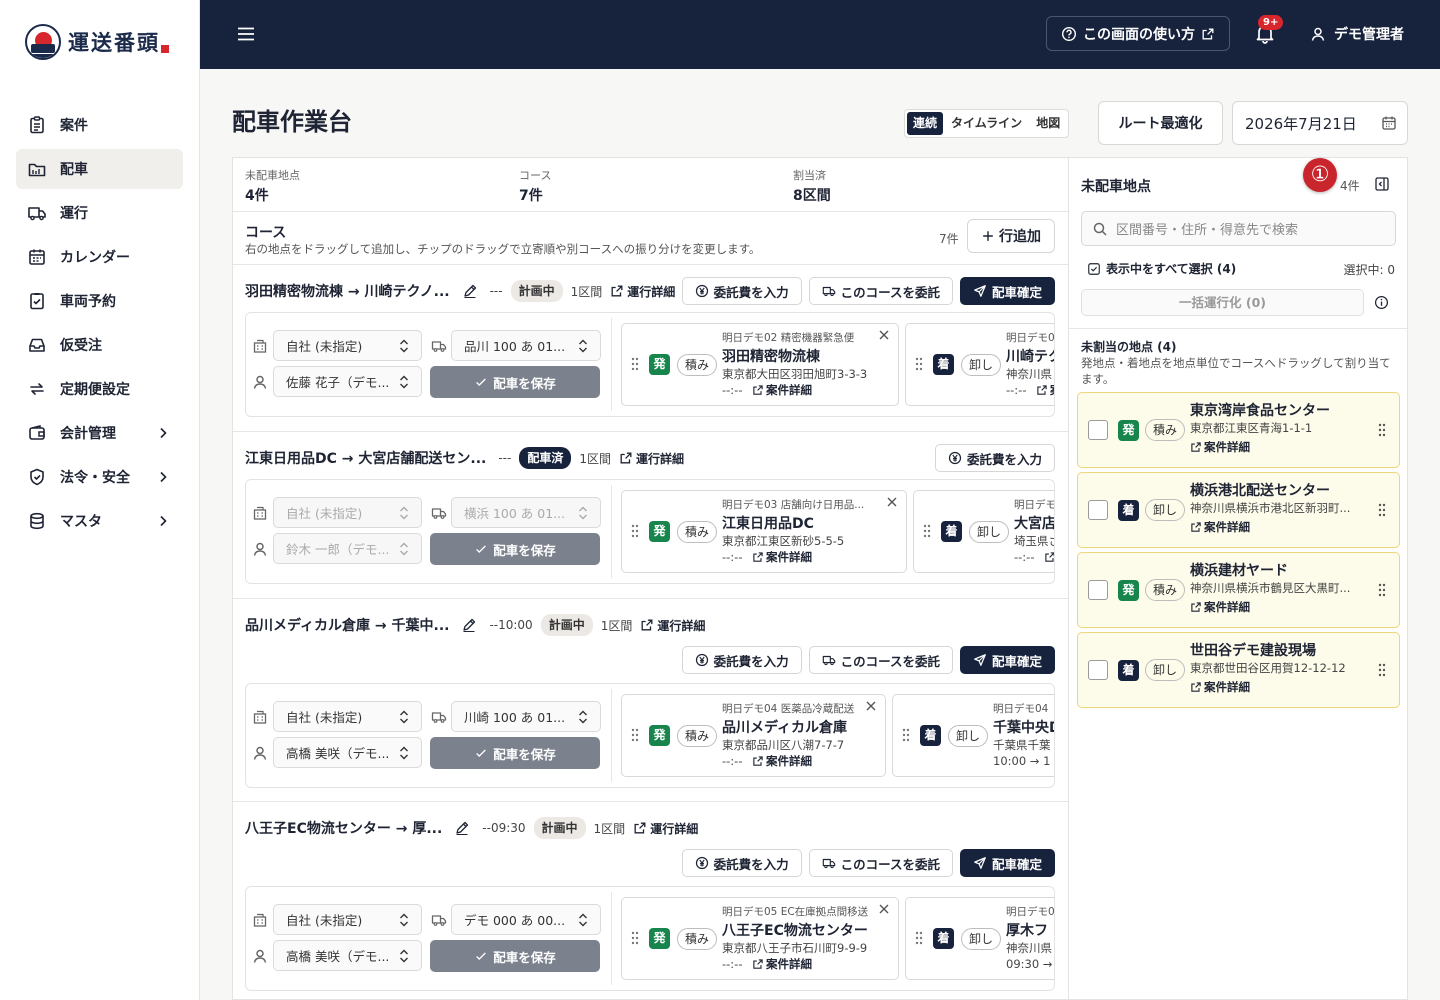 This screenshot has height=1000, width=1440. I want to click on collapse-panel-icon, so click(1382, 184).